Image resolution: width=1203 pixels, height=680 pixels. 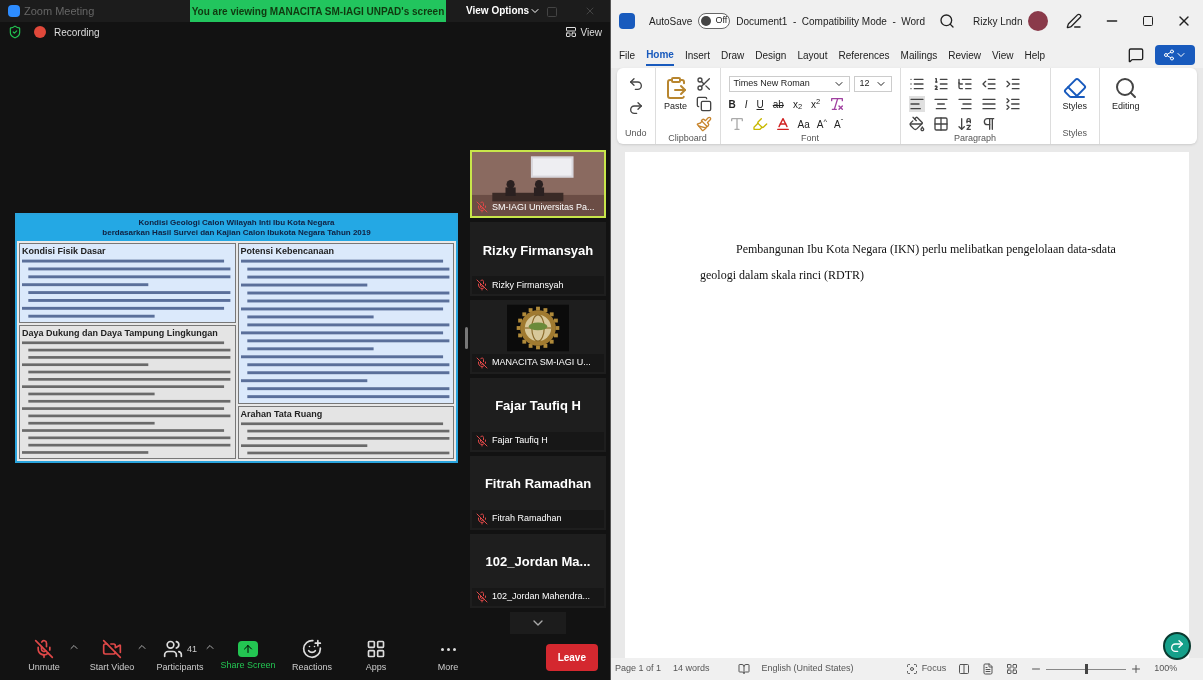 I want to click on ribbon-tab: Help, so click(x=1035, y=55).